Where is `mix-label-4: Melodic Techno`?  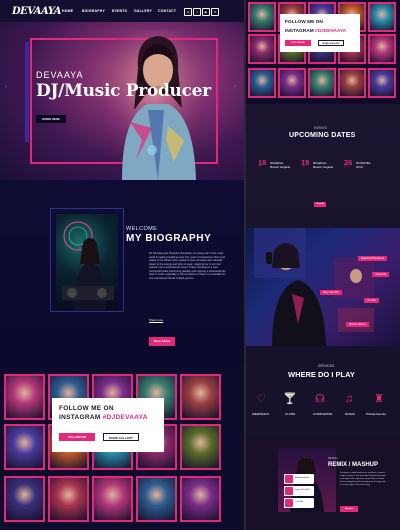 mix-label-4: Melodic Techno is located at coordinates (357, 324).